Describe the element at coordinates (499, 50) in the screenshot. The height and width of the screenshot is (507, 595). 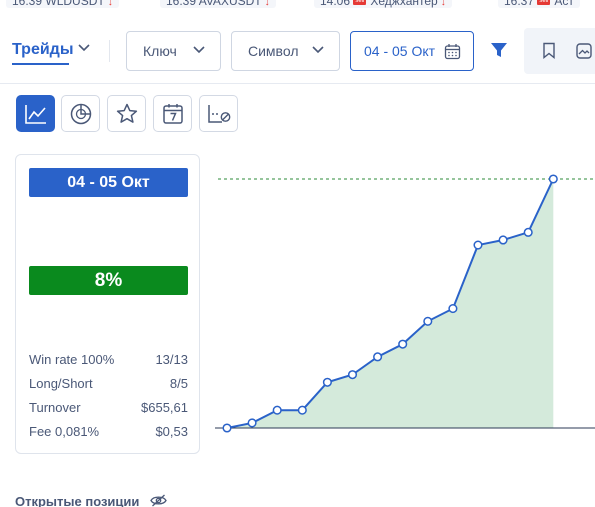
I see `filter-icon` at that location.